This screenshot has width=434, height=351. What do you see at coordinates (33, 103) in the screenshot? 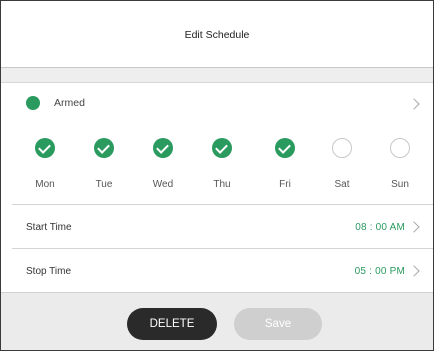
I see `armed-status-dot-icon` at bounding box center [33, 103].